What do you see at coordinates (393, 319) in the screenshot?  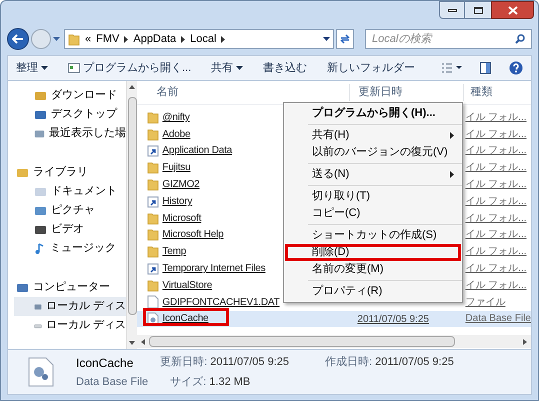 I see `file-date: 2011/07/05 9:25` at bounding box center [393, 319].